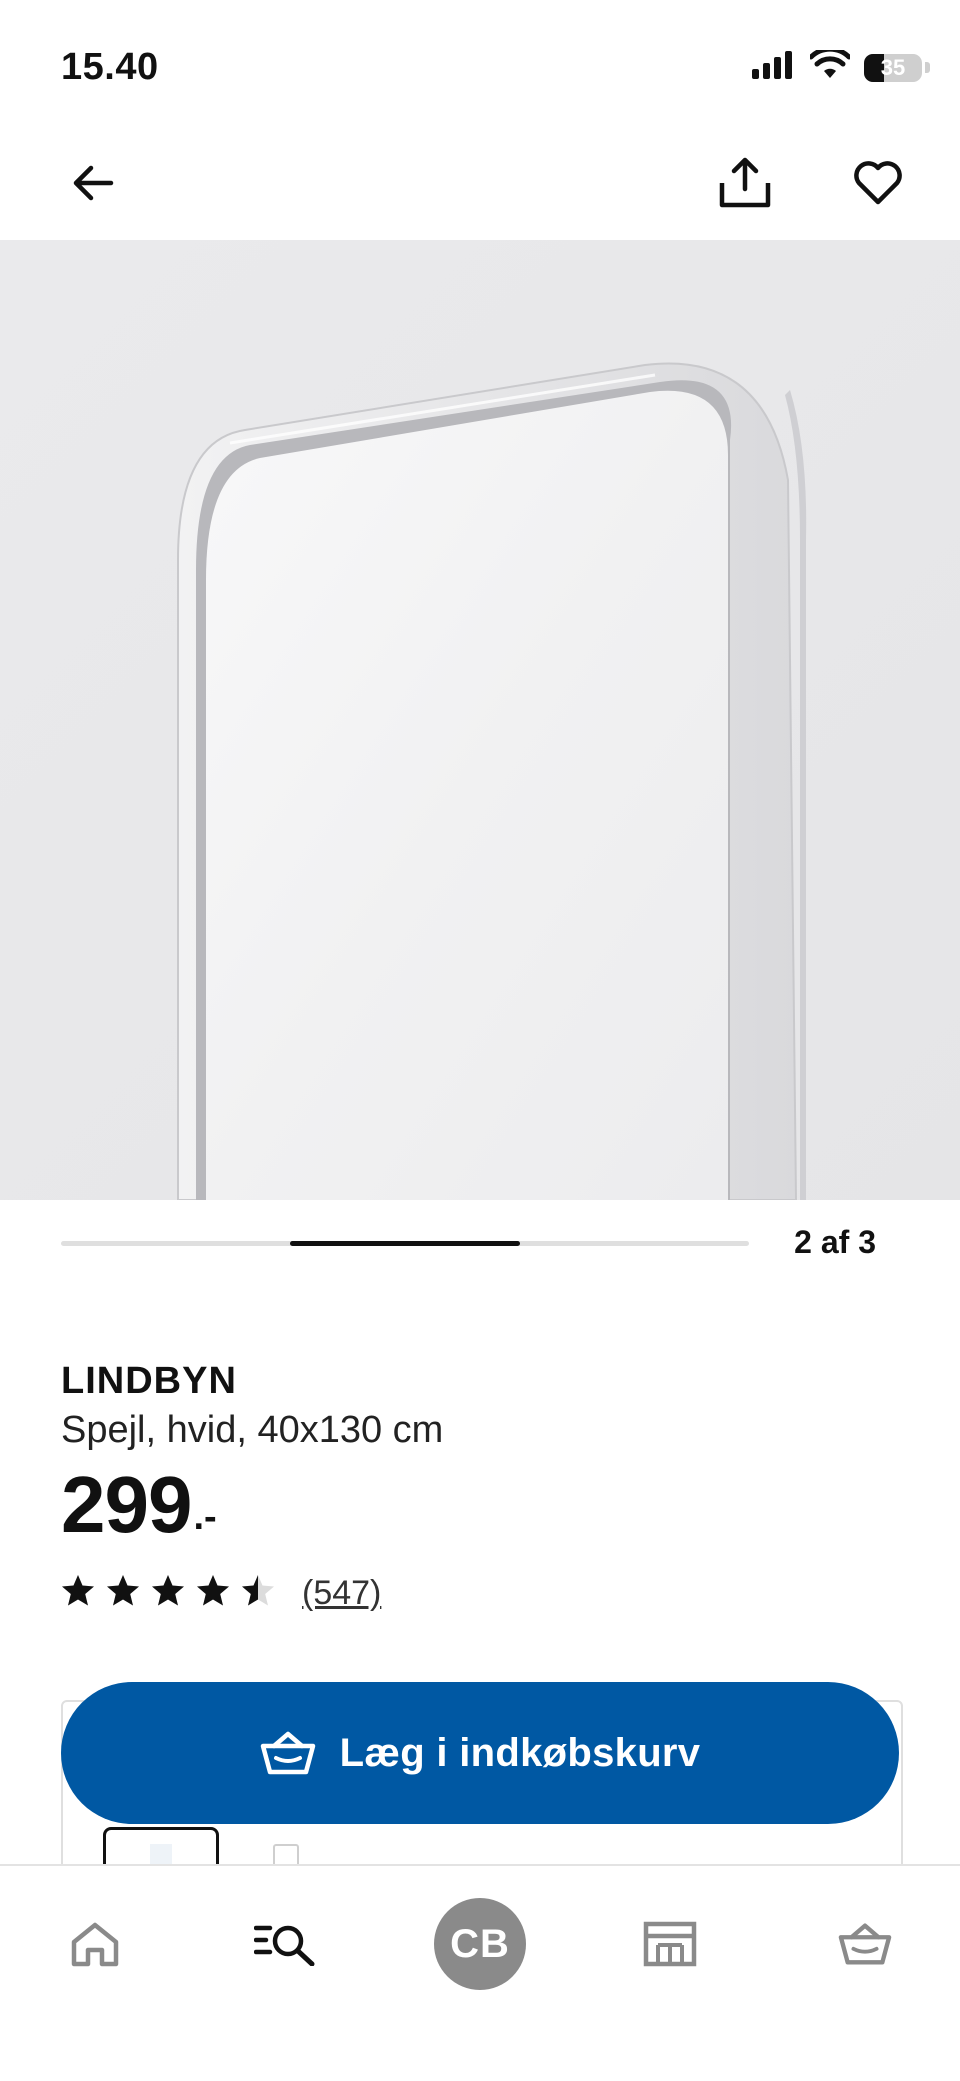 The image size is (960, 2081). I want to click on image-carousel-indicator: 2 af 3, so click(480, 1245).